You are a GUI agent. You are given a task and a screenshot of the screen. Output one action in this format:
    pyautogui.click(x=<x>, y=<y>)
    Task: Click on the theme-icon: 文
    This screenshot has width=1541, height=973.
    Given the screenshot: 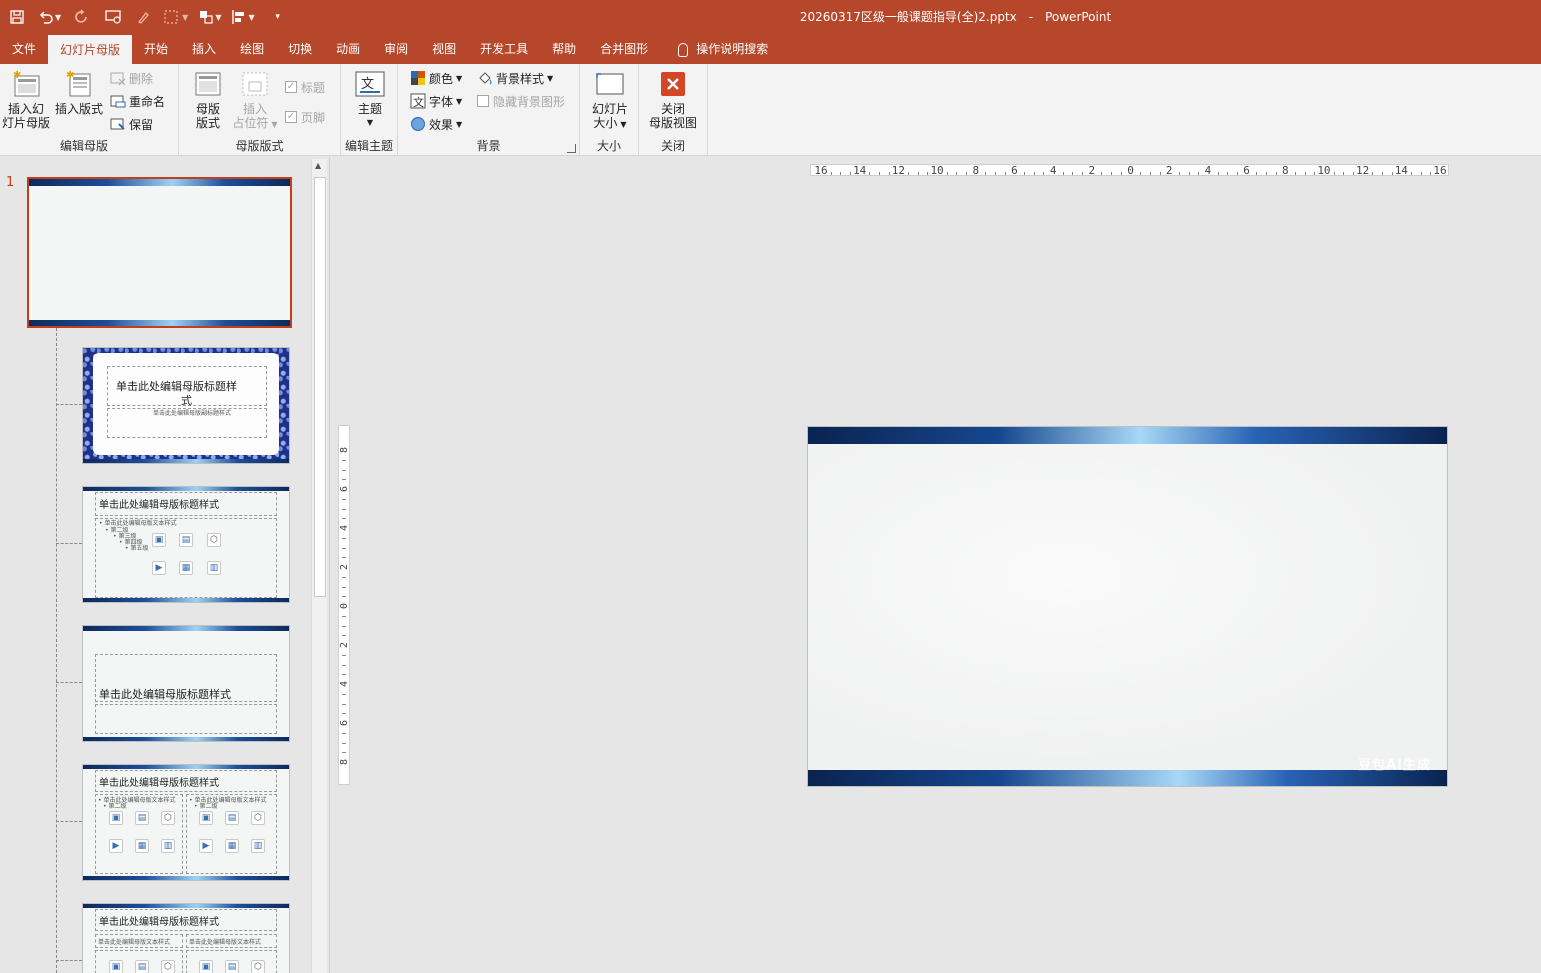 What is the action you would take?
    pyautogui.click(x=370, y=84)
    